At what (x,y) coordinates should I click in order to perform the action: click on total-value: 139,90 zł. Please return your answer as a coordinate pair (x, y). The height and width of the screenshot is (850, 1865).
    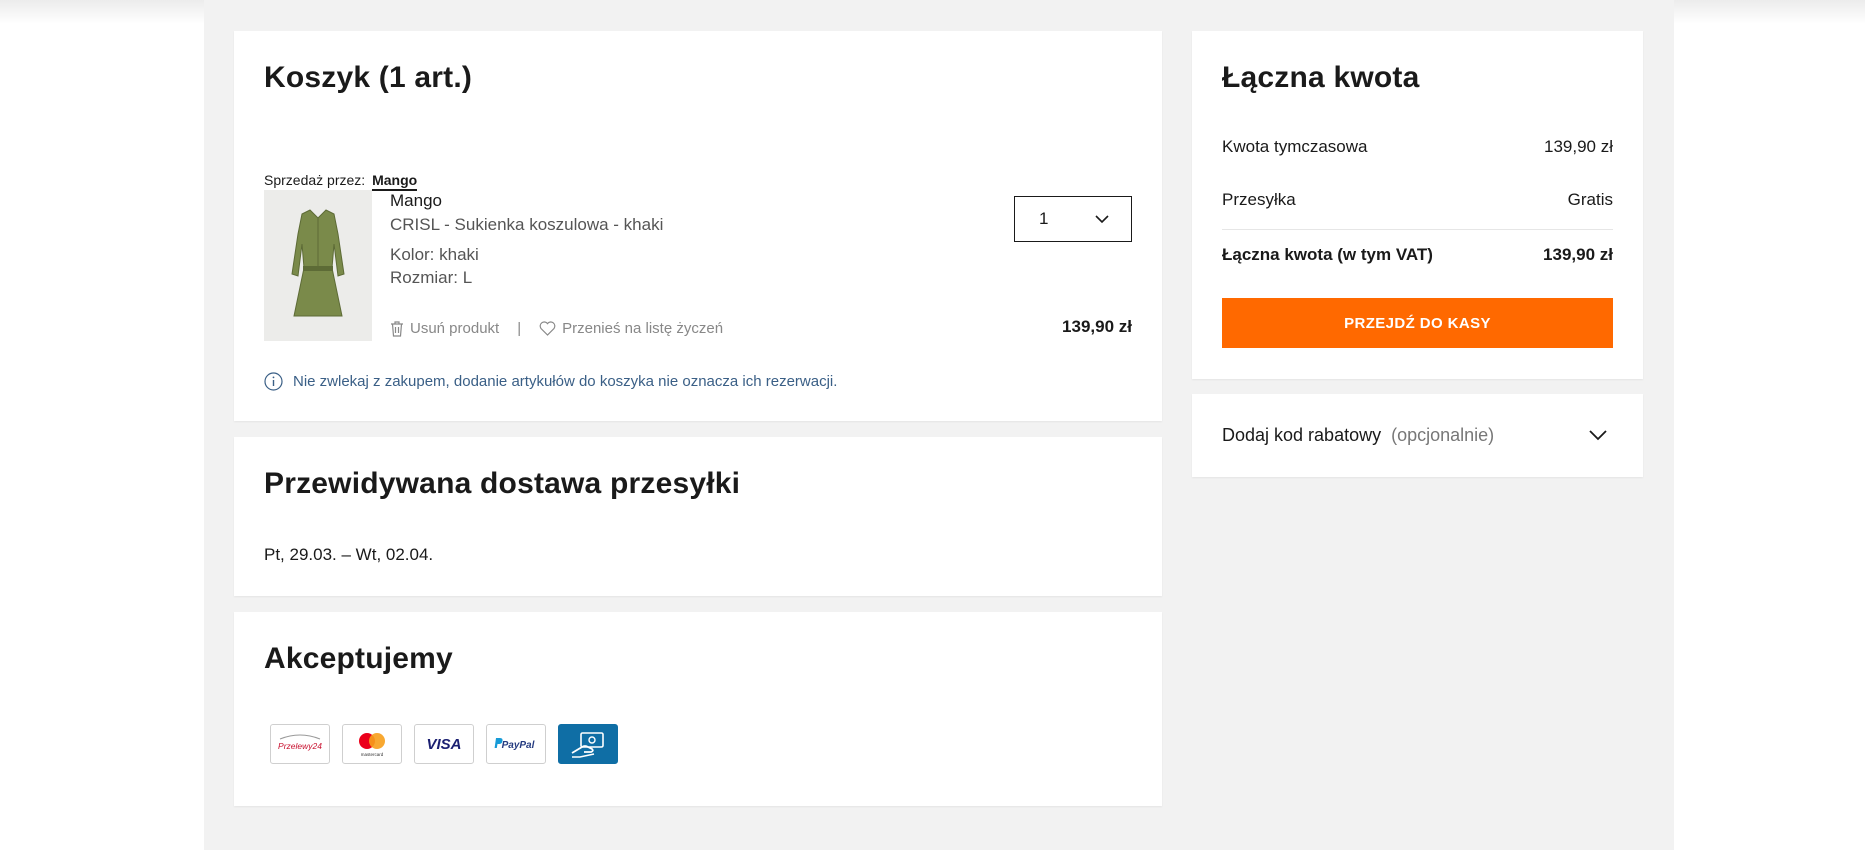
    Looking at the image, I should click on (1578, 254).